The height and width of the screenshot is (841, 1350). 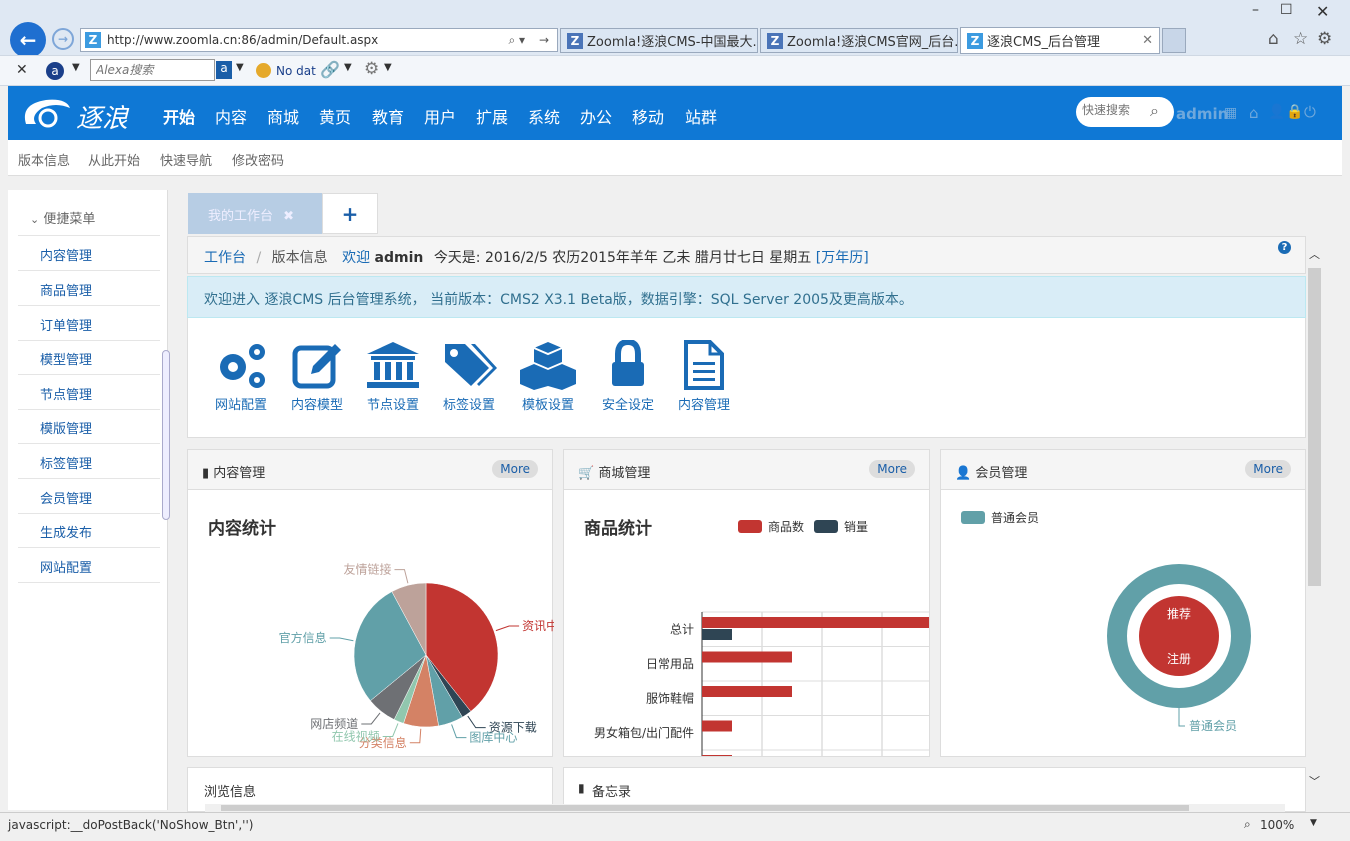 What do you see at coordinates (89, 461) in the screenshot?
I see `sidebar-item-labels: 标签管理` at bounding box center [89, 461].